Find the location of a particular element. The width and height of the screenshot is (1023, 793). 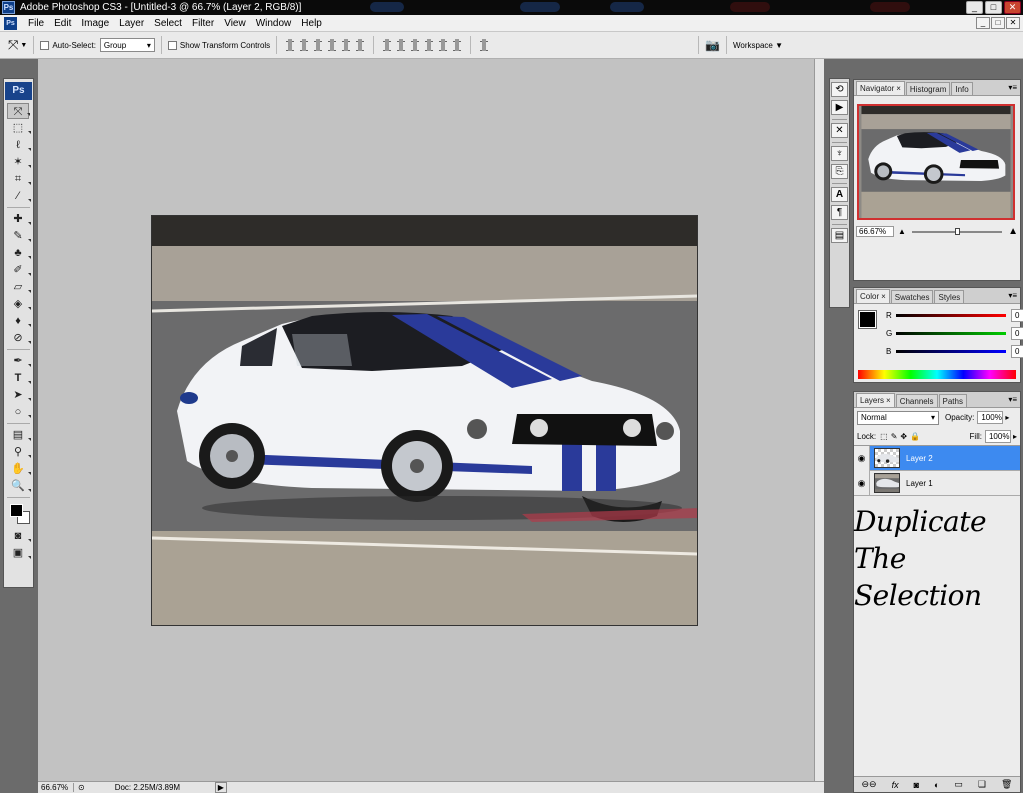

hand-tool-icon: ✋ is located at coordinates (19, 469).